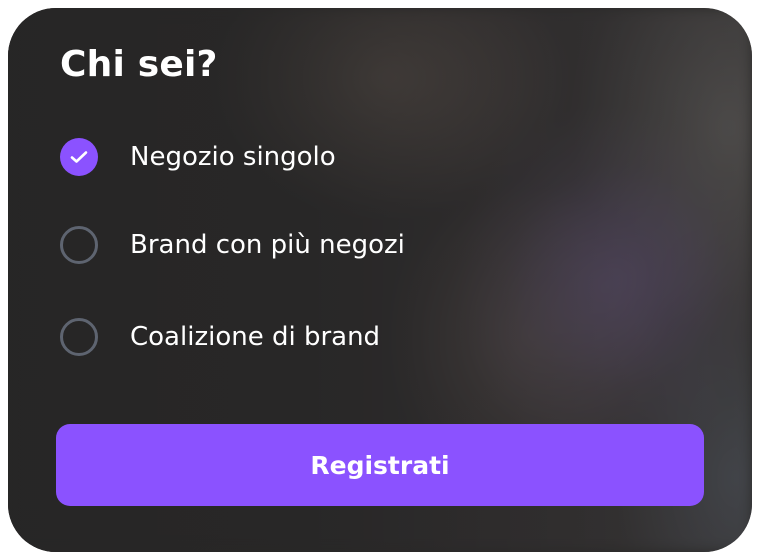 The image size is (760, 560). I want to click on option-label: Coalizione di brand, so click(255, 337).